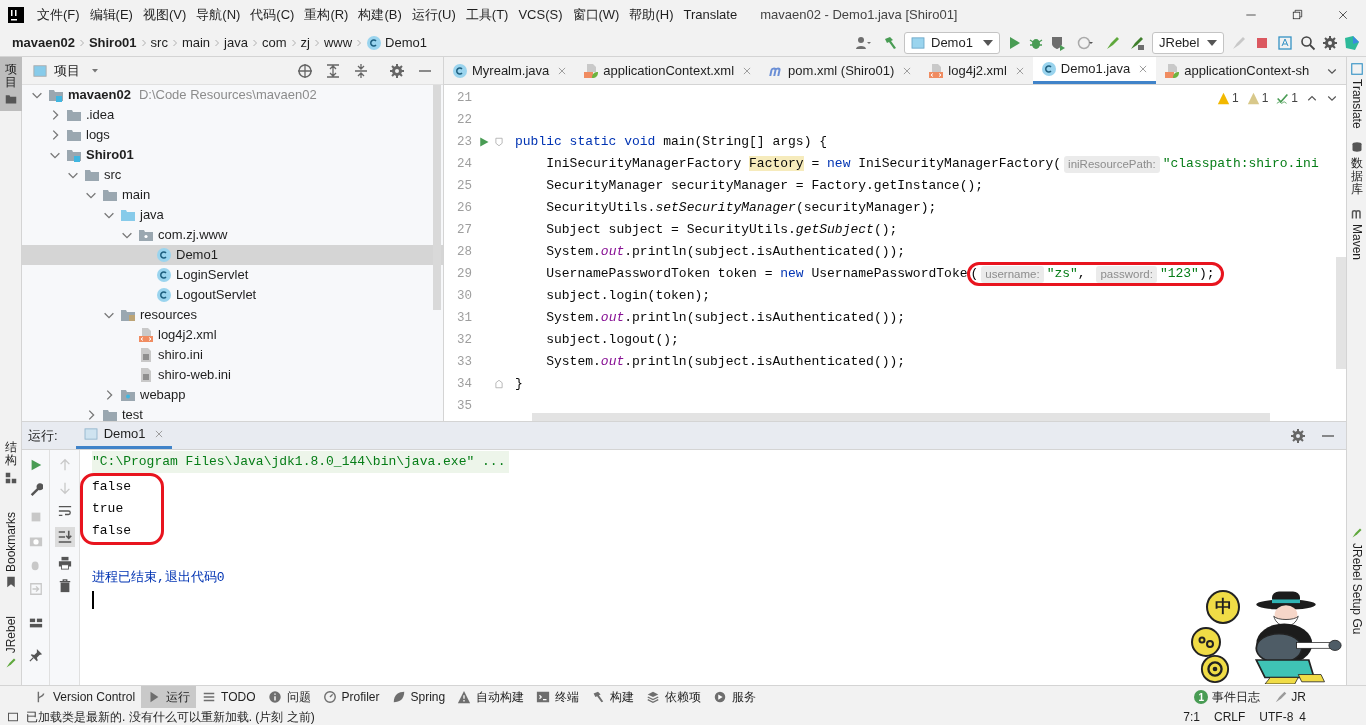  Describe the element at coordinates (484, 142) in the screenshot. I see `run-icon` at that location.